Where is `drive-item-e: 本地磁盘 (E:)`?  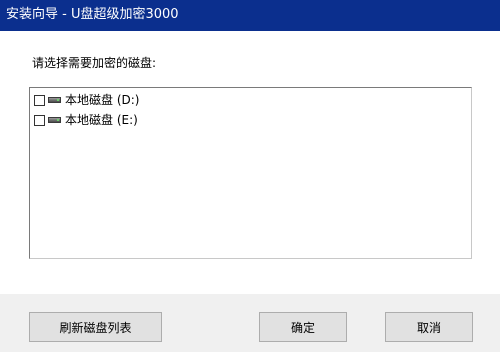
drive-item-e: 本地磁盘 (E:) is located at coordinates (86, 120).